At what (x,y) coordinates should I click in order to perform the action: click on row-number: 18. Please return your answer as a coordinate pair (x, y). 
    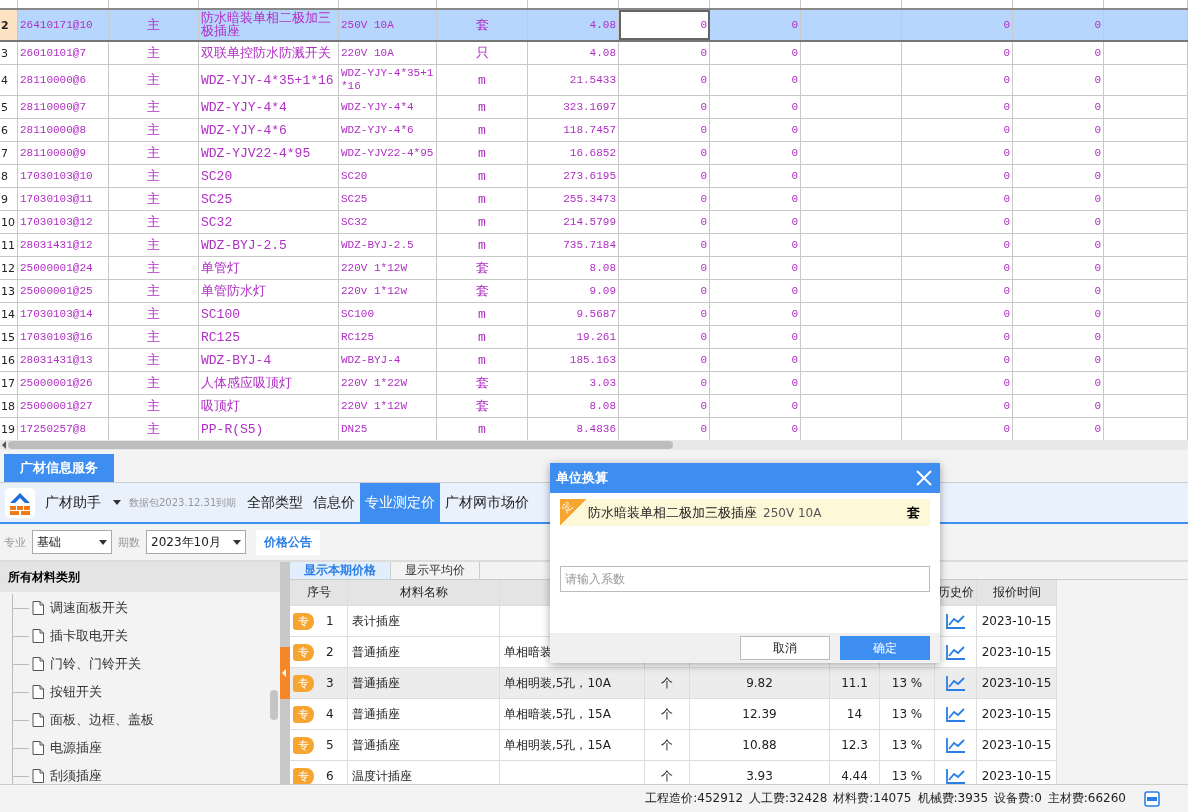
    Looking at the image, I should click on (9, 406).